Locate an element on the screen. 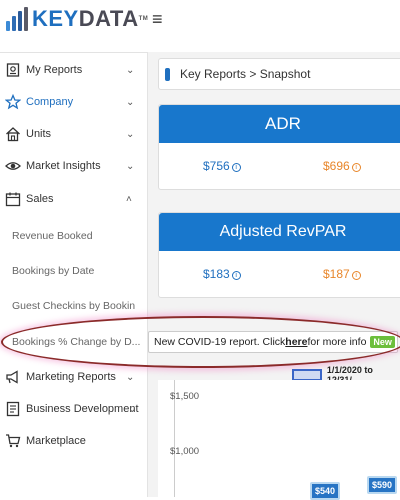  hamburger-icon: ≡ is located at coordinates (157, 19).